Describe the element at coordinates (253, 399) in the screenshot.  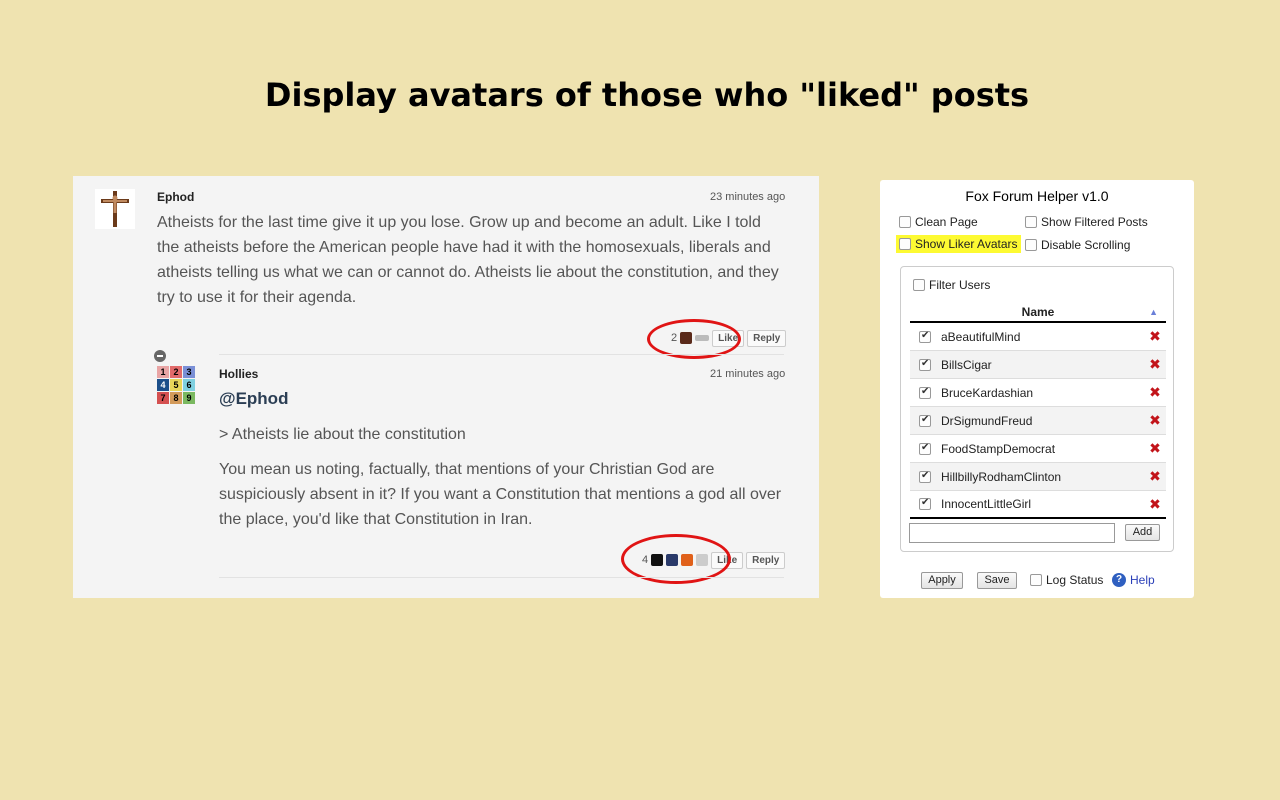
I see `mention-link: @Ephod` at that location.